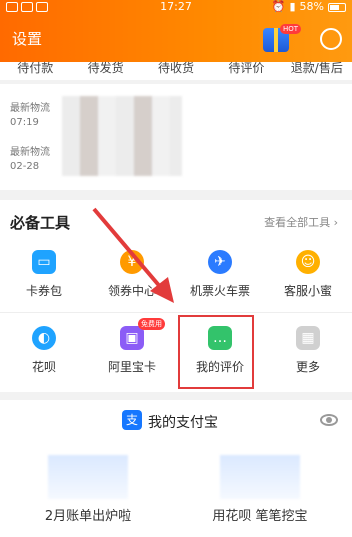  I want to click on tool-huabei: ◐ 花呗, so click(44, 350).